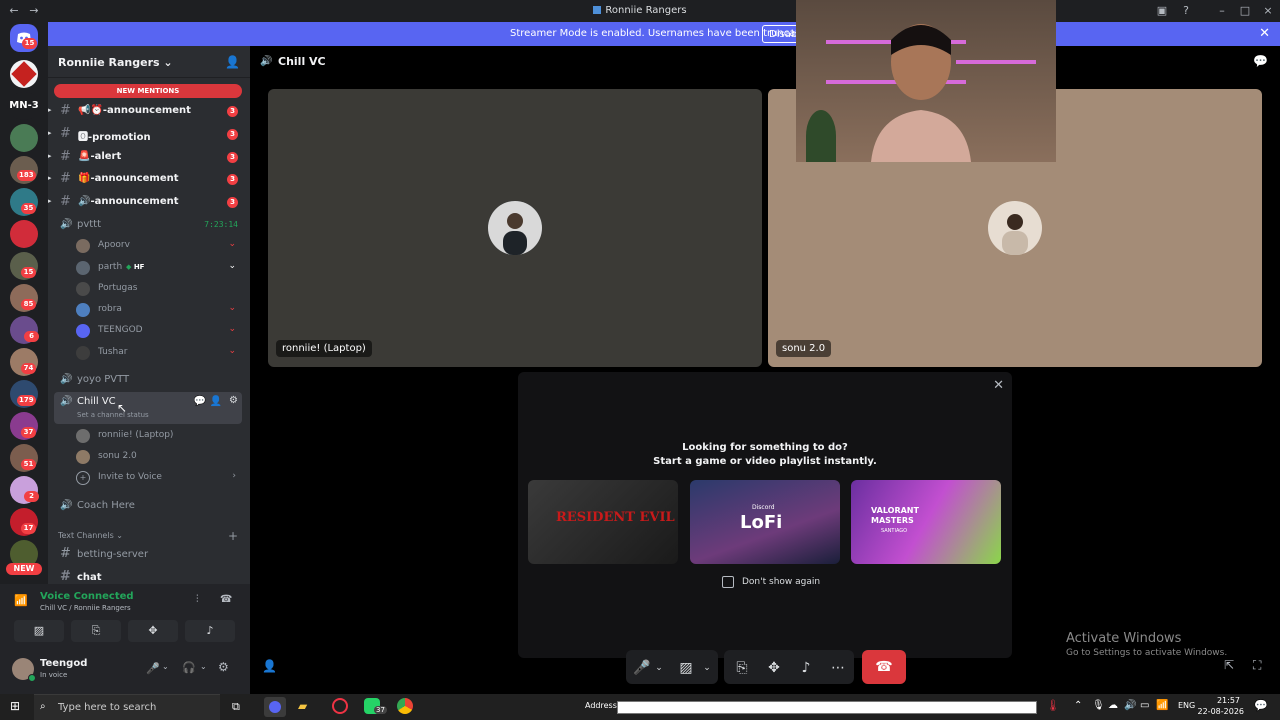  What do you see at coordinates (1261, 705) in the screenshot?
I see `notification-center-icon: 💬` at bounding box center [1261, 705].